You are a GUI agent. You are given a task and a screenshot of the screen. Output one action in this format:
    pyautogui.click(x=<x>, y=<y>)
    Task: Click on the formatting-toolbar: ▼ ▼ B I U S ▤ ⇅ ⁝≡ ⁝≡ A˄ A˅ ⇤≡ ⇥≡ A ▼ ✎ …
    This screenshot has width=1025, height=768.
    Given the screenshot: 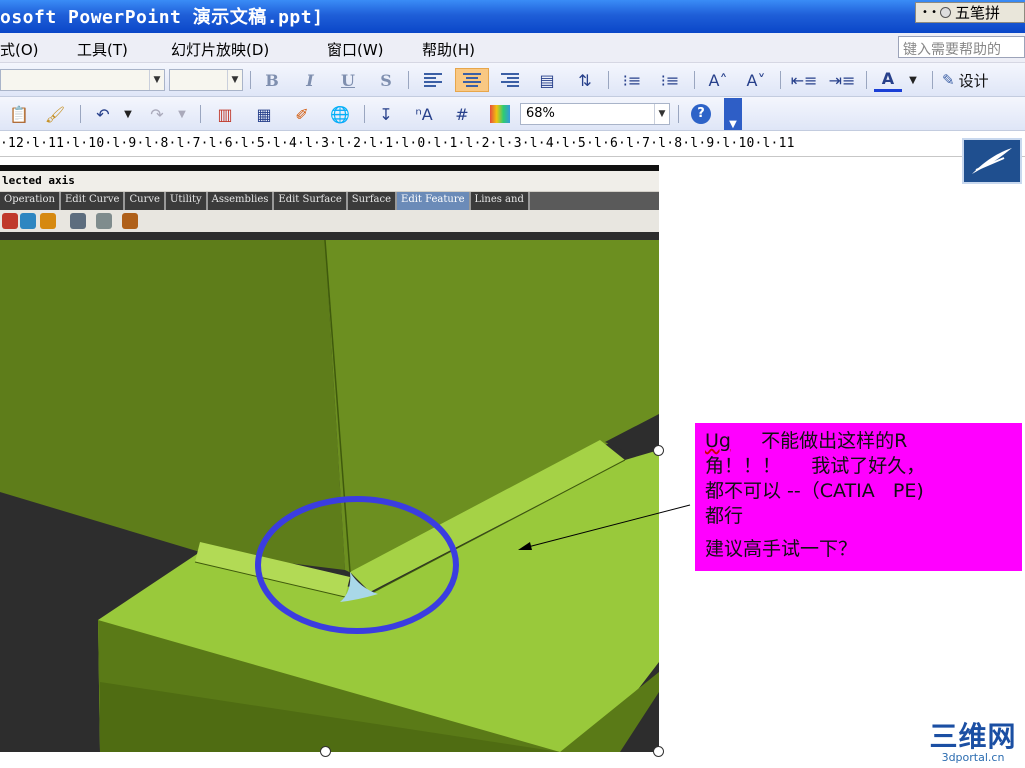 What is the action you would take?
    pyautogui.click(x=512, y=80)
    